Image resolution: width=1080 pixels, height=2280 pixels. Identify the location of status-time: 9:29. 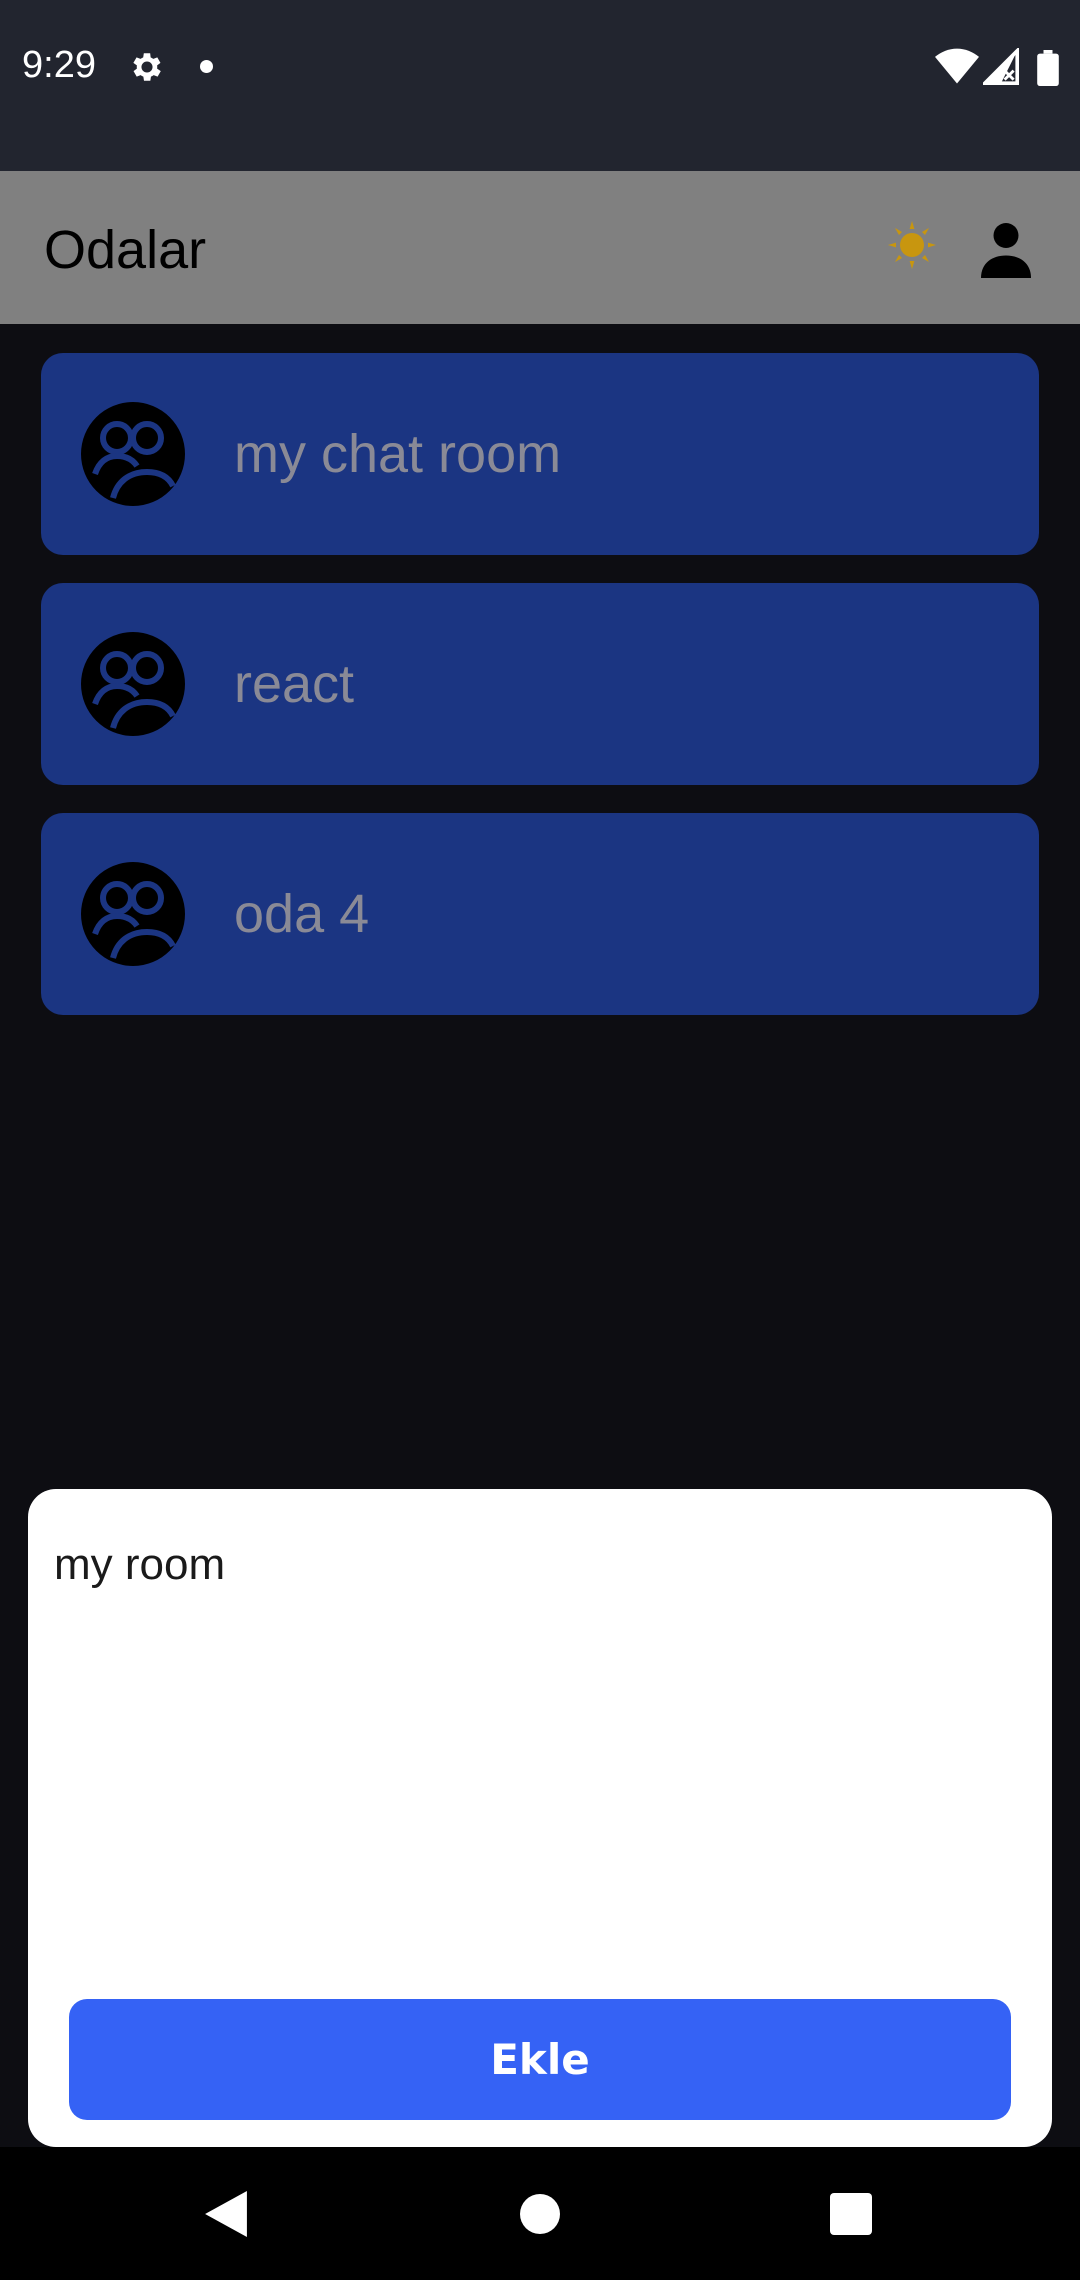
(59, 65).